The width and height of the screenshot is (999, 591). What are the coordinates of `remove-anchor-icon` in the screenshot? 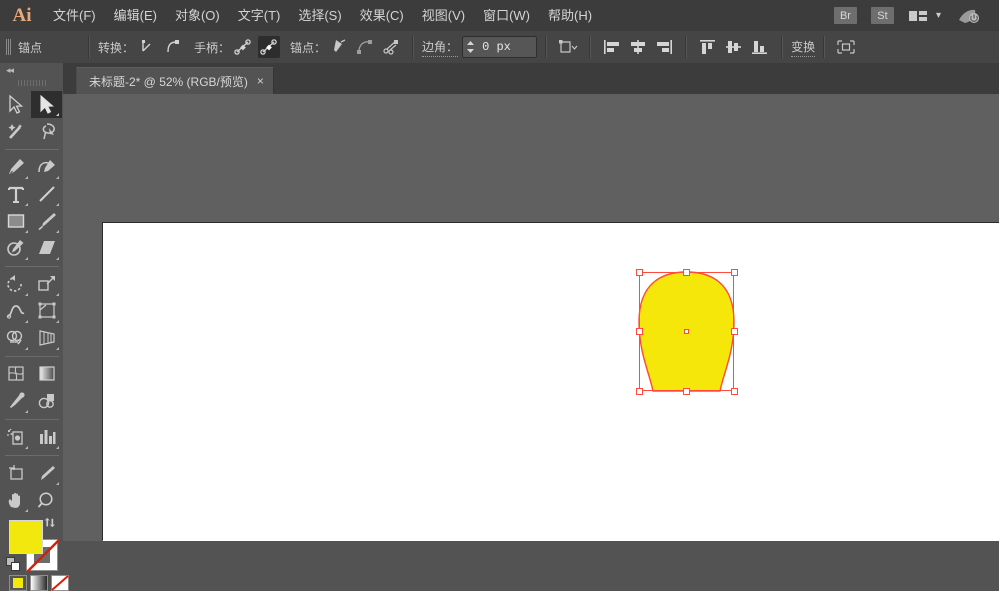 It's located at (339, 47).